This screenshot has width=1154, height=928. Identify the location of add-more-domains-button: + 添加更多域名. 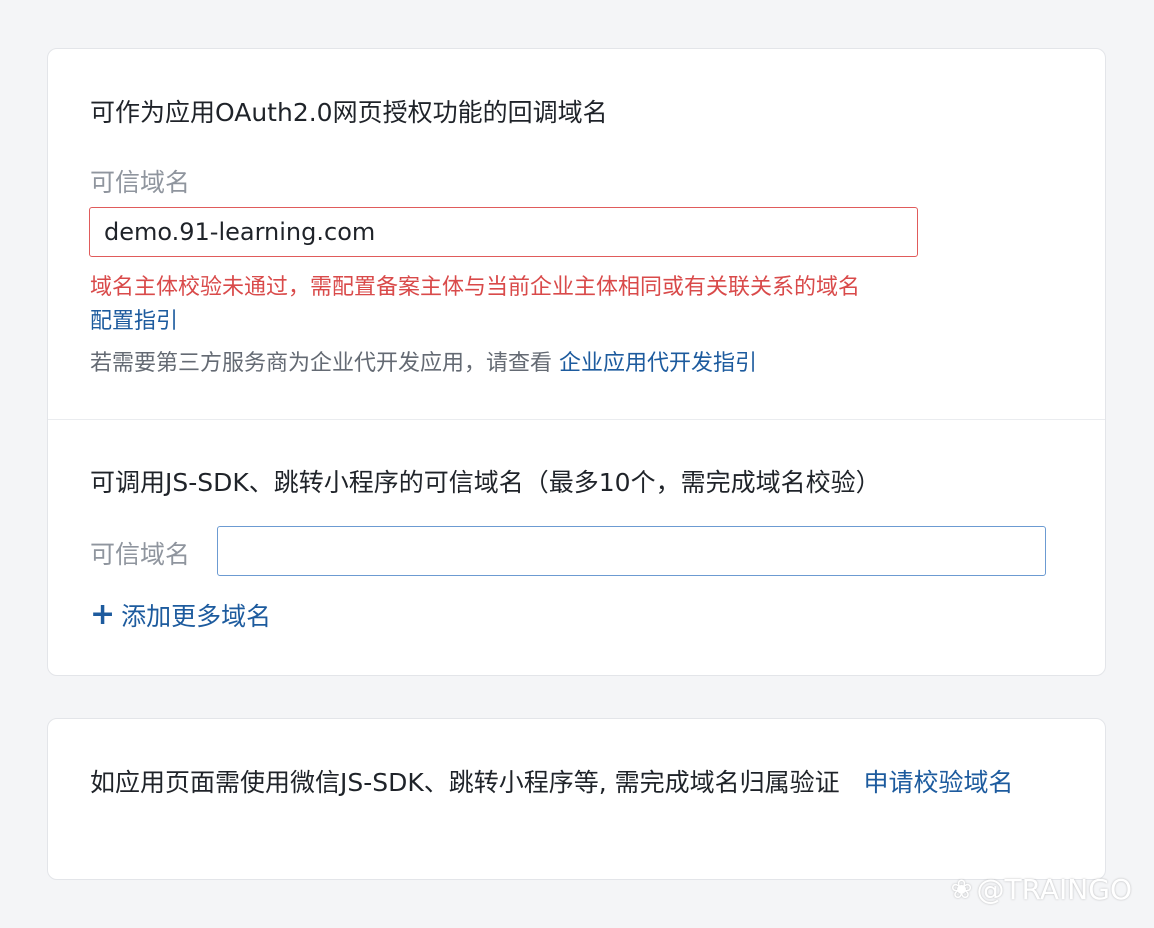
(180, 615).